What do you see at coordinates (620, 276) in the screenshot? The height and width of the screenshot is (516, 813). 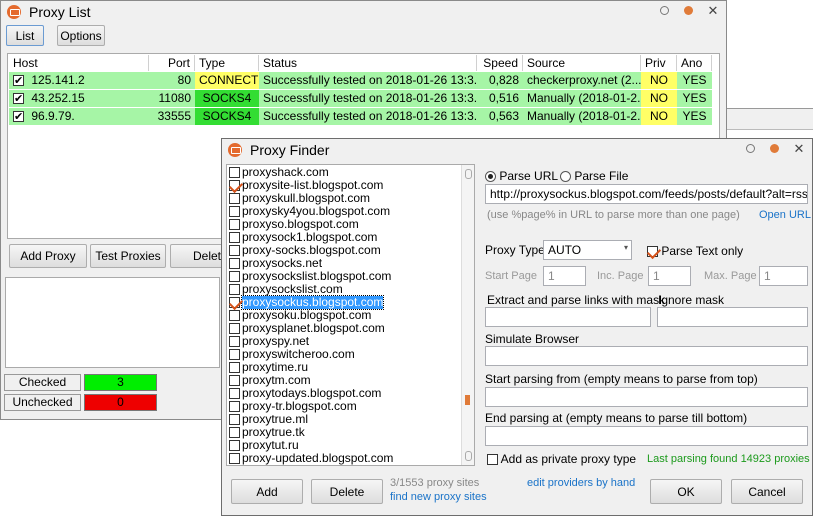 I see `inc-page-label: Inc. Page` at bounding box center [620, 276].